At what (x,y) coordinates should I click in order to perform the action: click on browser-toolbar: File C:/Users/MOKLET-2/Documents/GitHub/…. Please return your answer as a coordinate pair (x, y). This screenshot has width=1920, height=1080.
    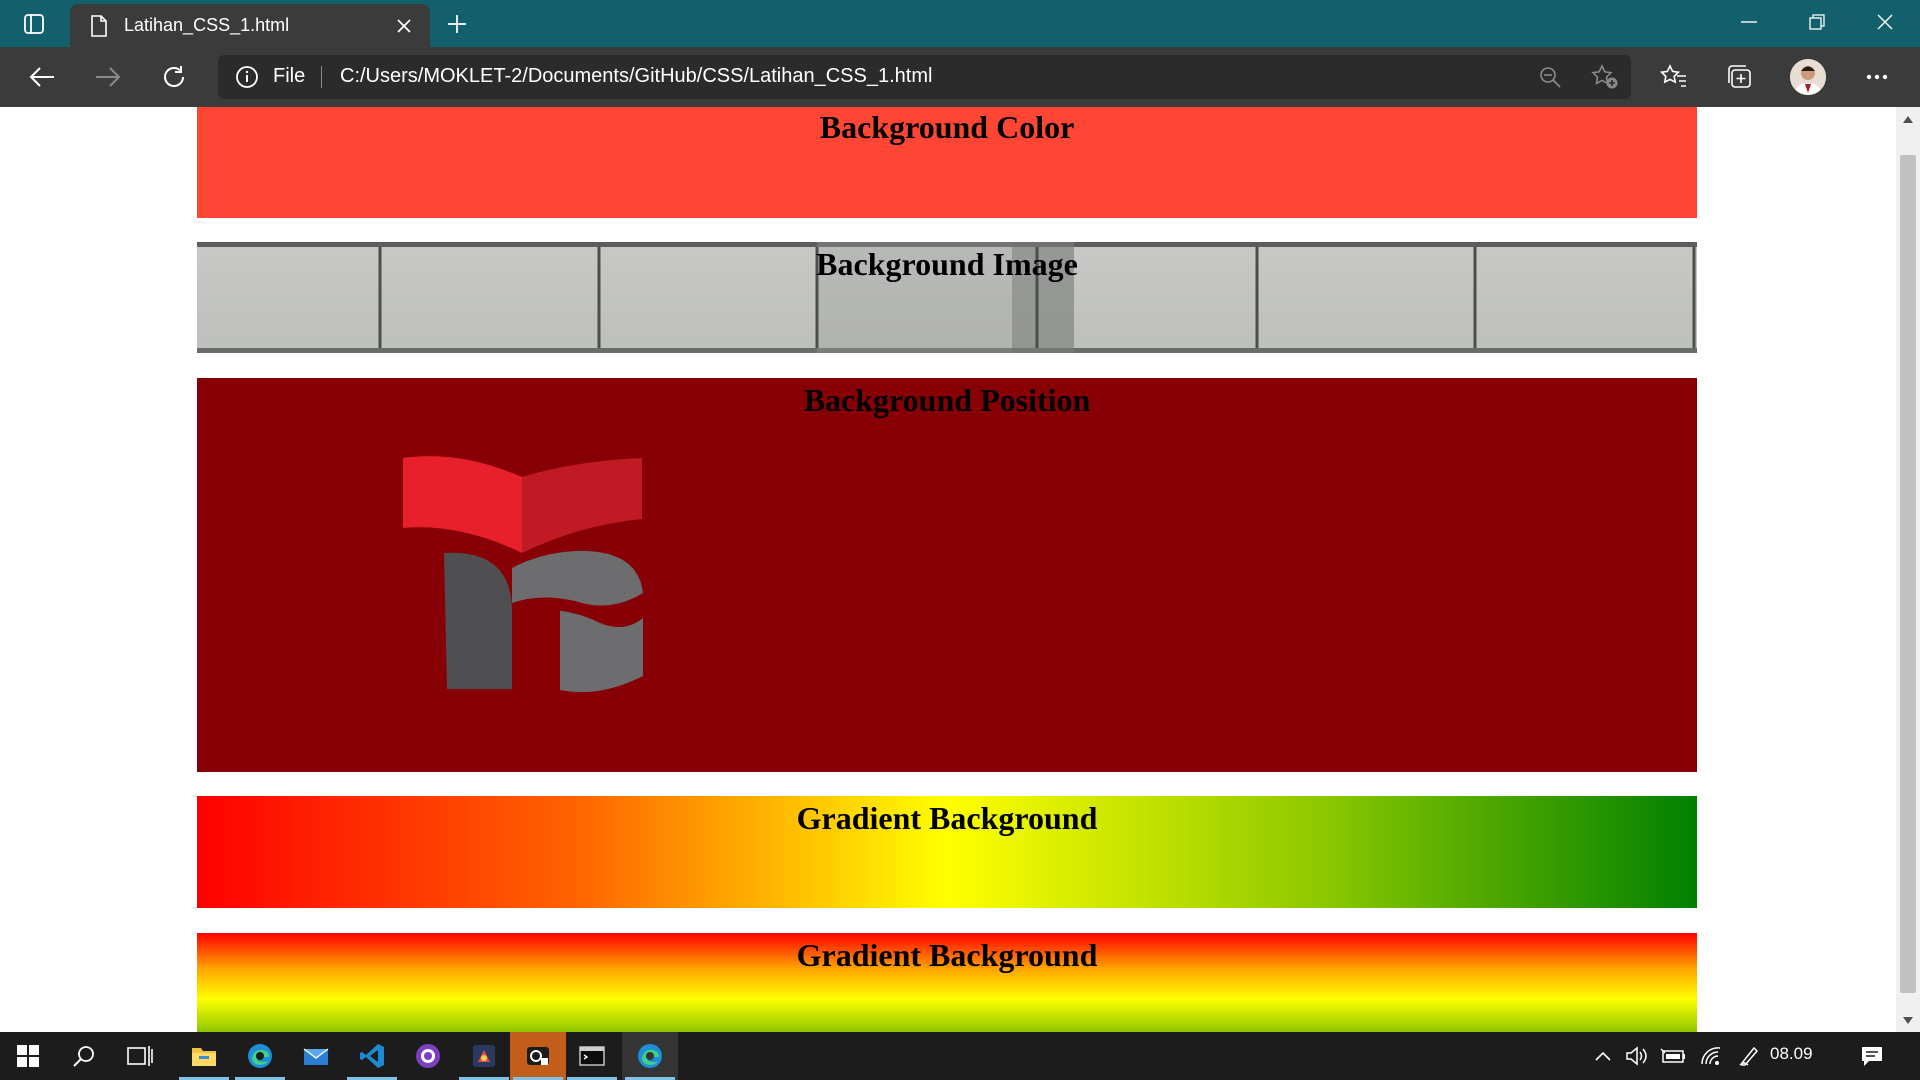
    Looking at the image, I should click on (960, 77).